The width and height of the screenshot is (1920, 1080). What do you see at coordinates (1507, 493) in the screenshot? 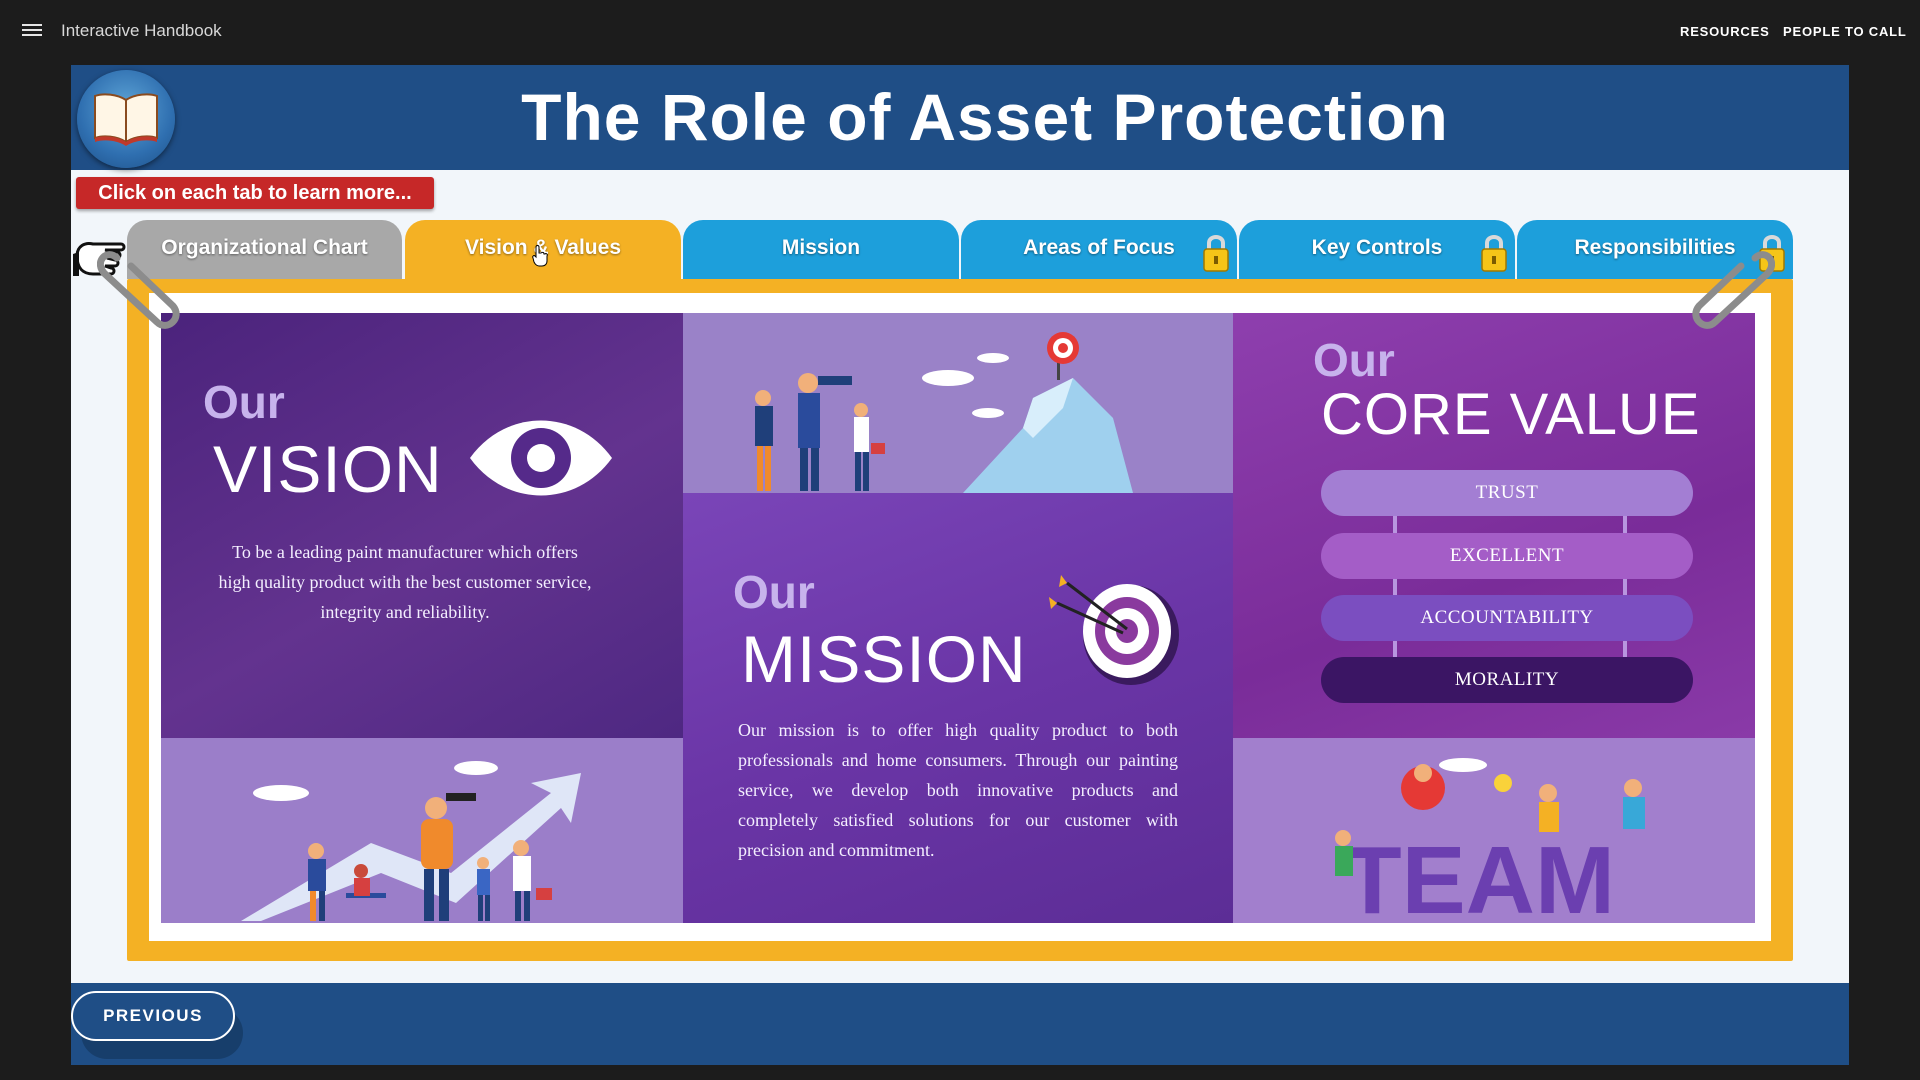
I see `core-value-item: TRUST` at bounding box center [1507, 493].